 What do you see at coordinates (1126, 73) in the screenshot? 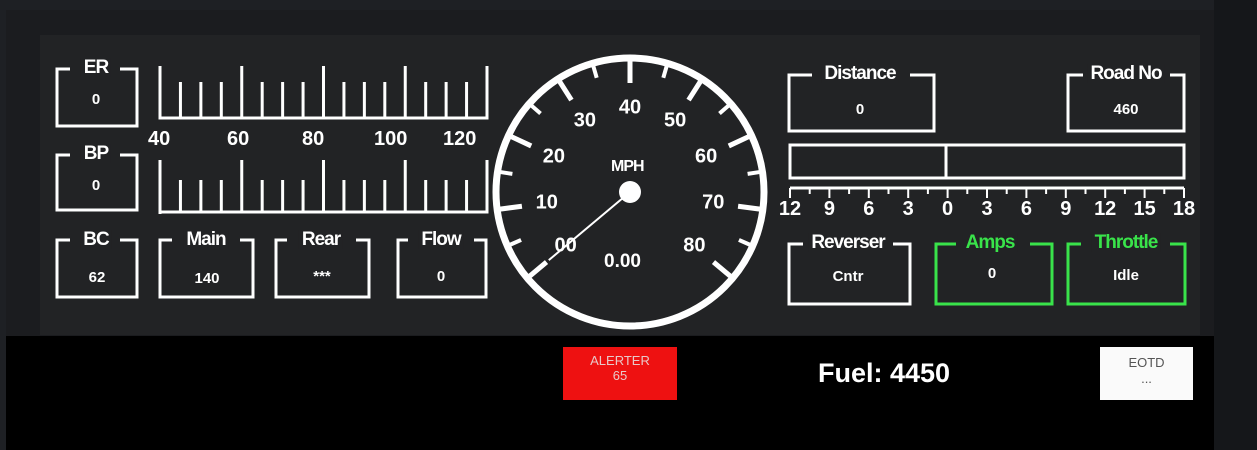
I see `road-no-label: Road No` at bounding box center [1126, 73].